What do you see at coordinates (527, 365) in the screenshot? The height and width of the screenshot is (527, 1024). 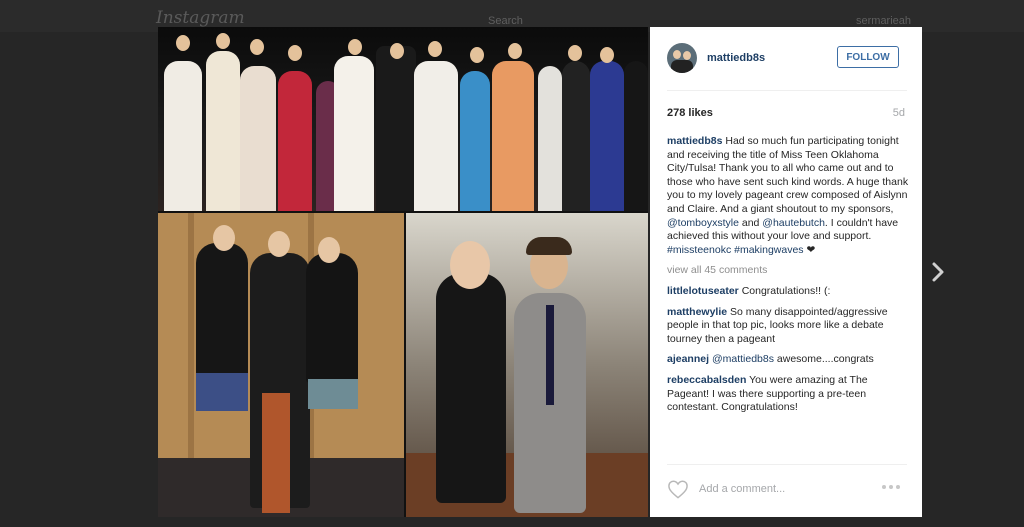 I see `photo-two-people` at bounding box center [527, 365].